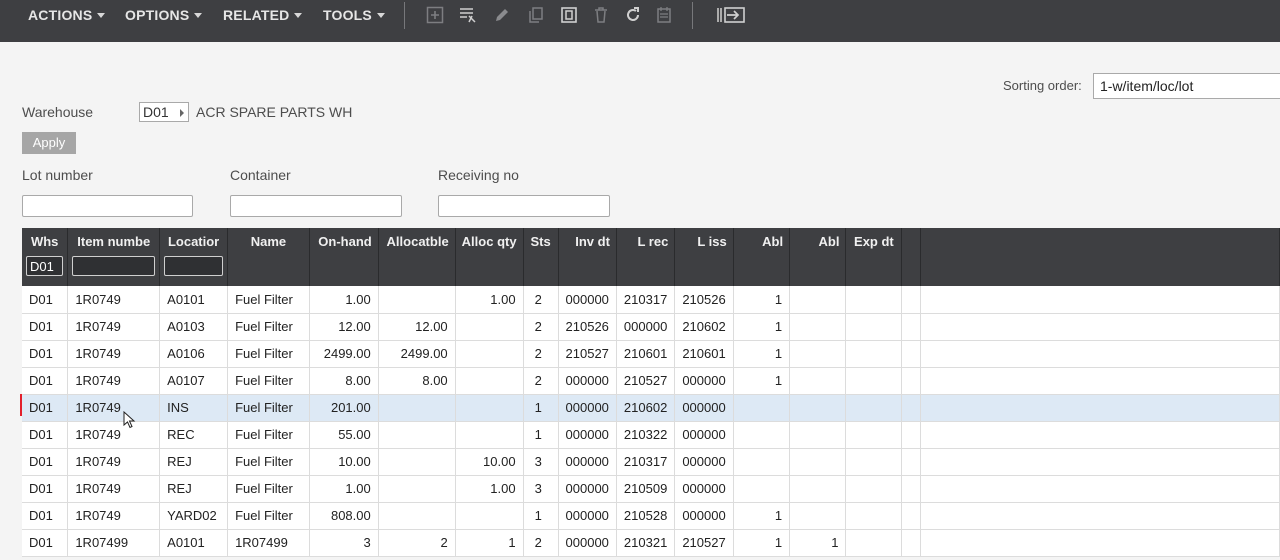 The height and width of the screenshot is (560, 1280). I want to click on menu-tools: TOOLS, so click(354, 15).